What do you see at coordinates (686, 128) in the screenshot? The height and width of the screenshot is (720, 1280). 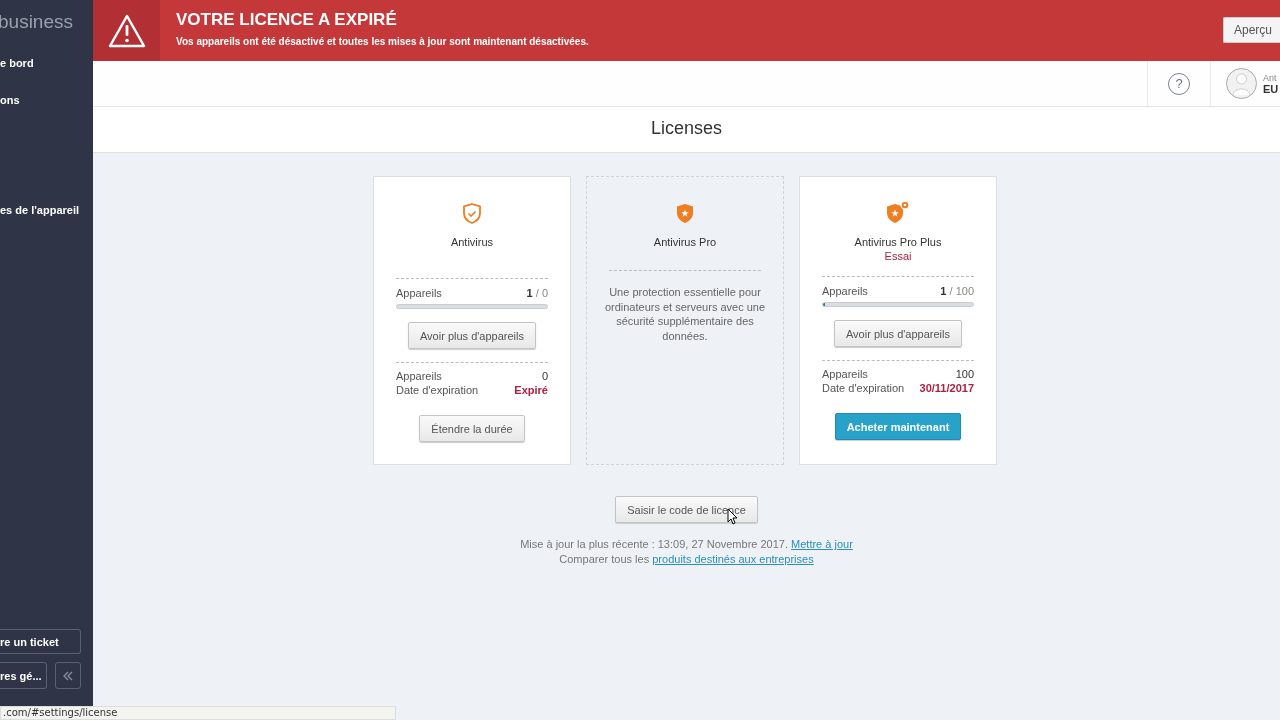 I see `page-title: Licenses` at bounding box center [686, 128].